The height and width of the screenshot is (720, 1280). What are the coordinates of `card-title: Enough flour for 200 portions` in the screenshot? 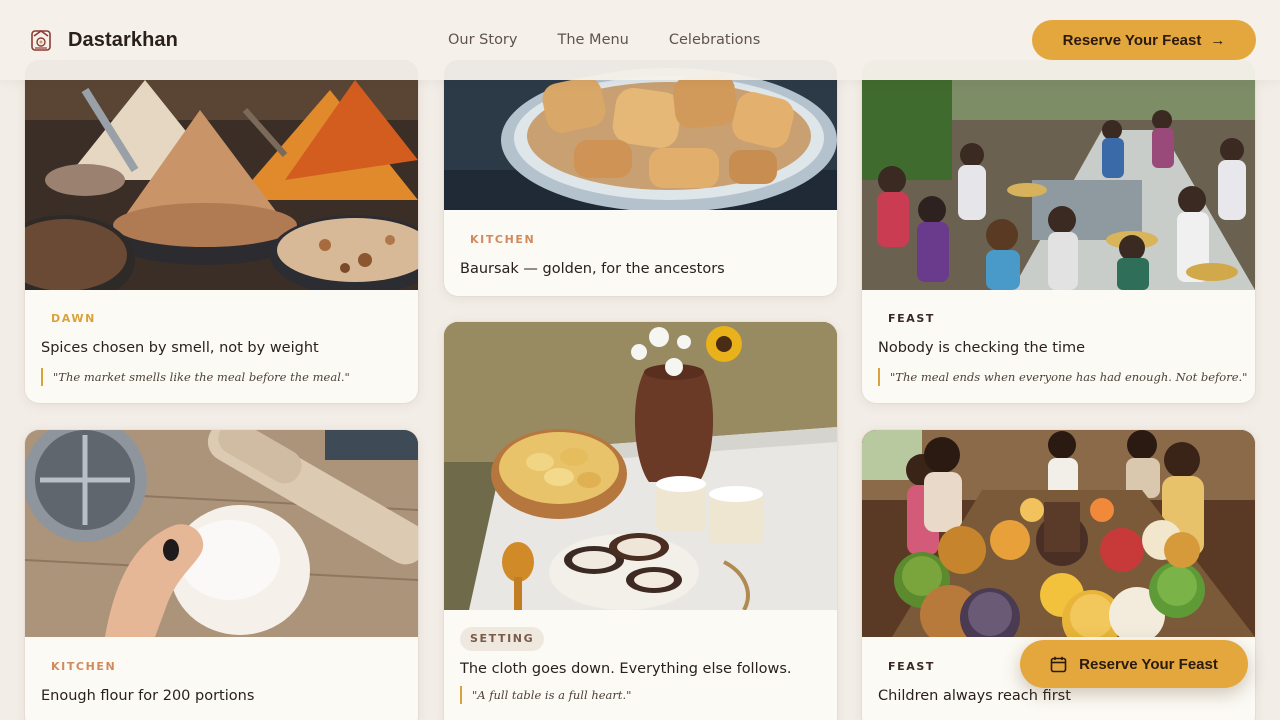 It's located at (148, 696).